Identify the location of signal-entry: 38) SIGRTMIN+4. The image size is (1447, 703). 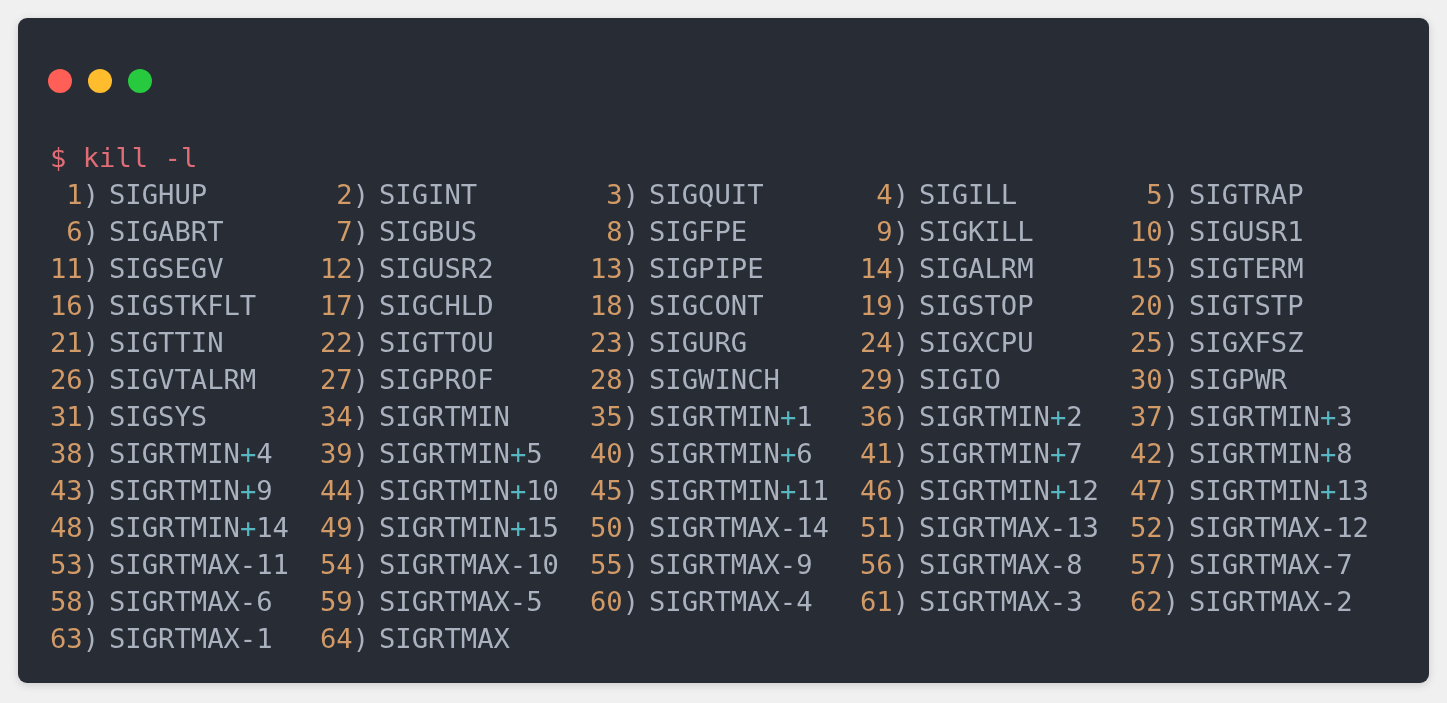
(161, 454).